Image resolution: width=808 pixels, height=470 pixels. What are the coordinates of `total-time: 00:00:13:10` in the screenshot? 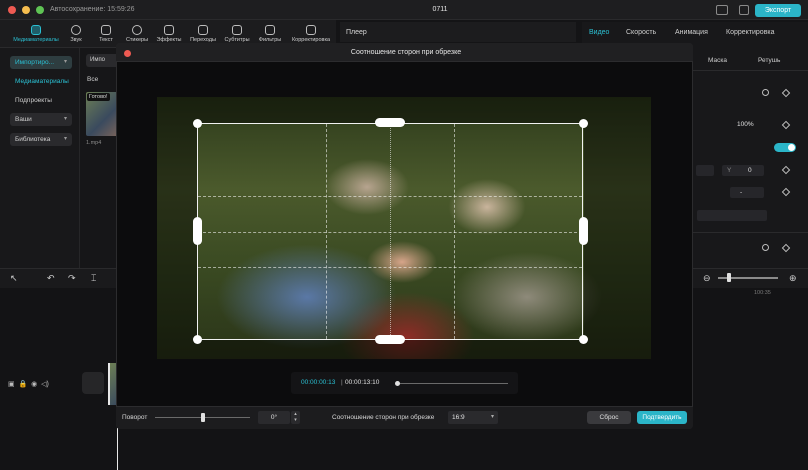 It's located at (362, 382).